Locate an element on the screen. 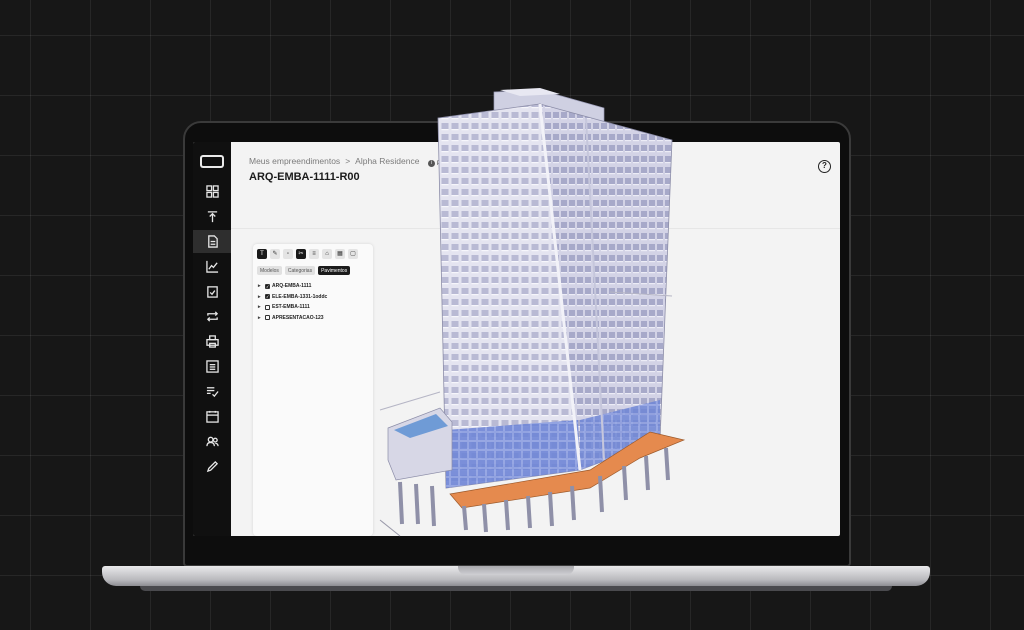  pen-tool-icon: ✎ is located at coordinates (275, 254).